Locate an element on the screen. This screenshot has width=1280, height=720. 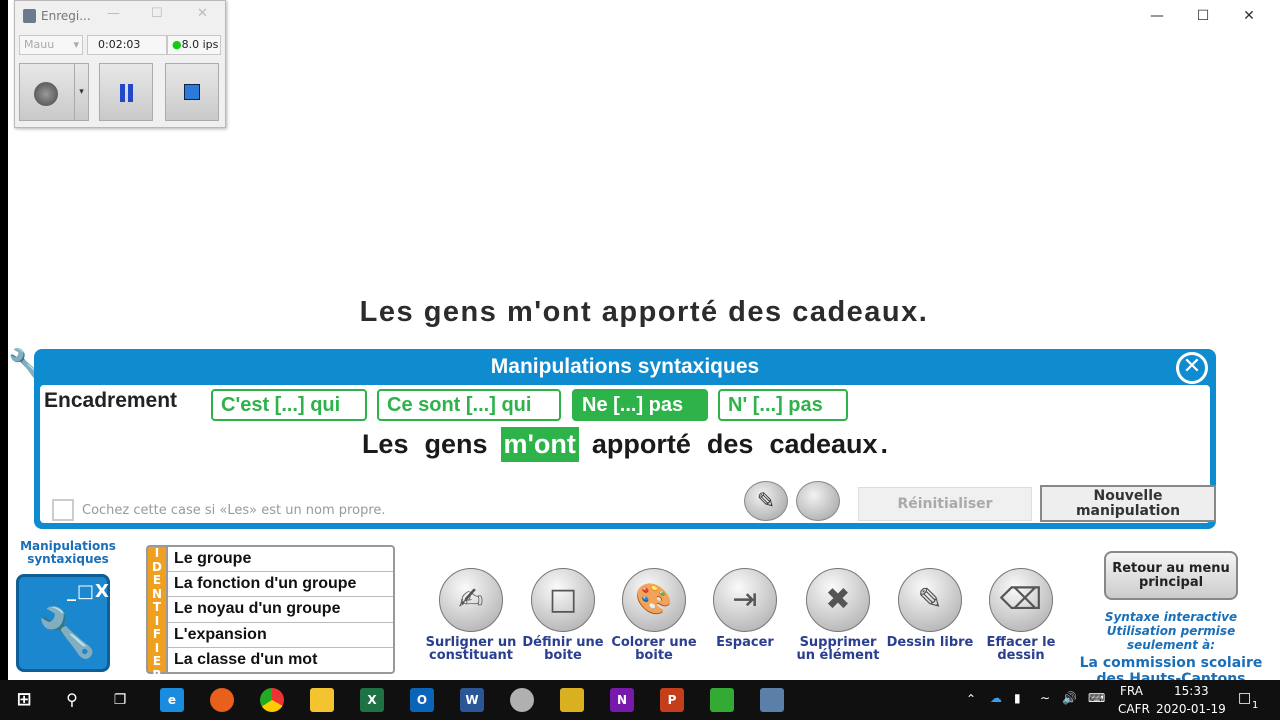
edge-icon: e is located at coordinates (172, 700).